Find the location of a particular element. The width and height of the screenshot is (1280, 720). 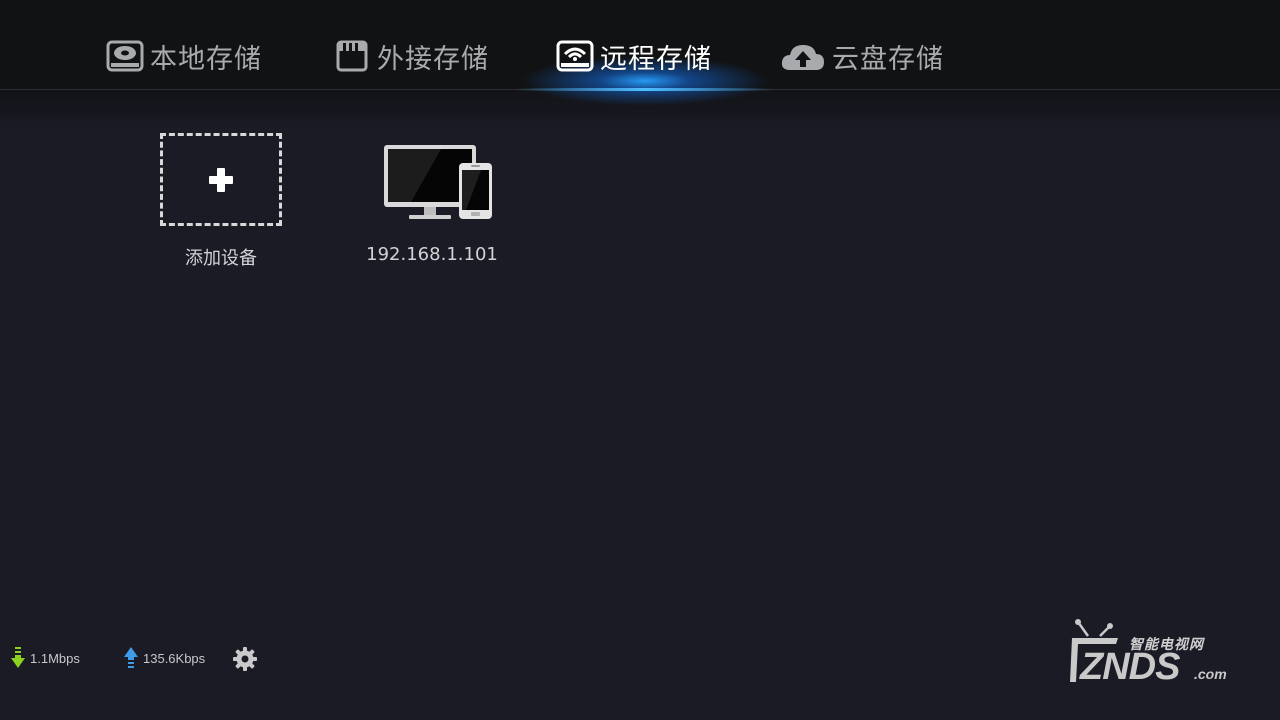

settings-gear-icon is located at coordinates (245, 659).